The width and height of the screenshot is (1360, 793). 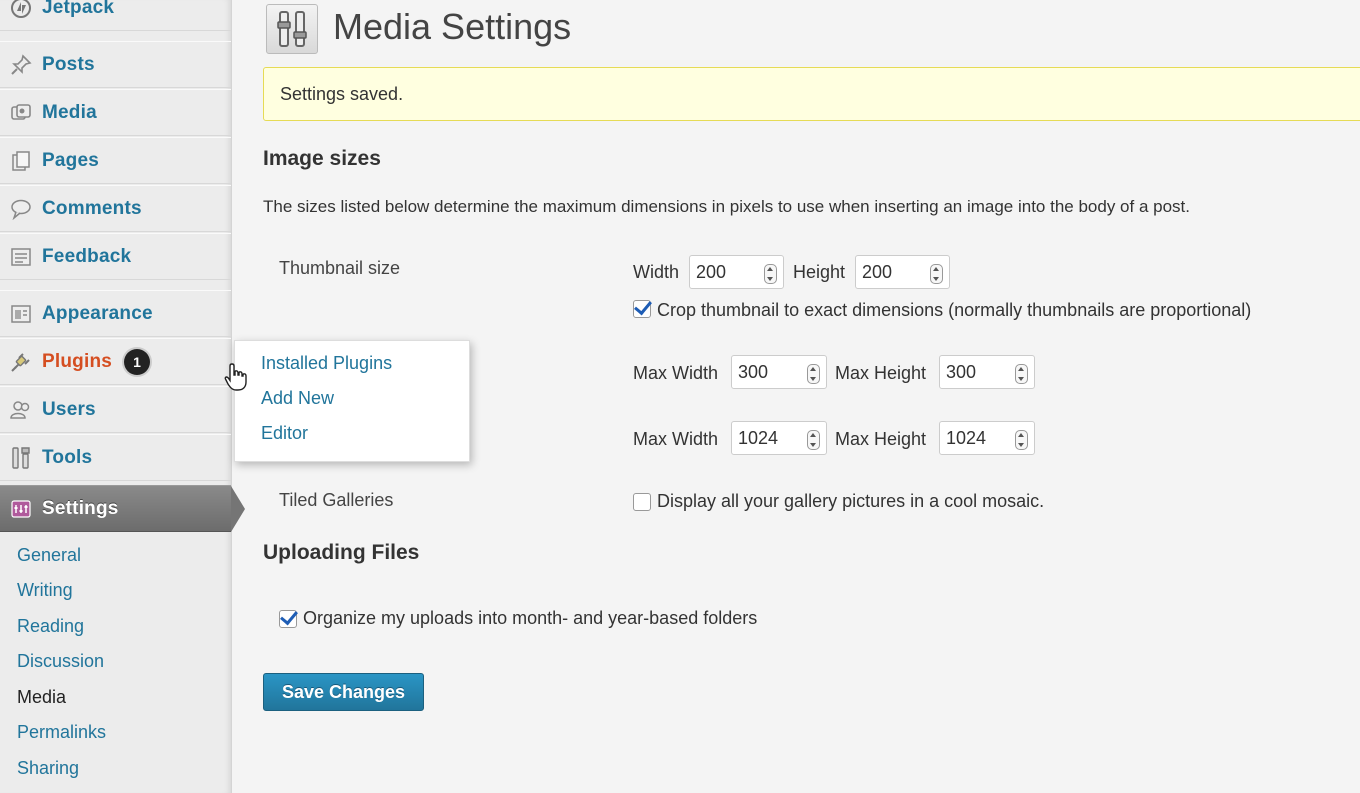 What do you see at coordinates (115, 457) in the screenshot?
I see `sidebar-item-tools: Tools` at bounding box center [115, 457].